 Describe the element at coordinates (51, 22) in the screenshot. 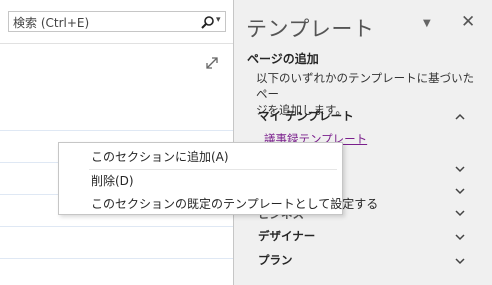

I see `search-input: 検索 (Ctrl+E)` at that location.